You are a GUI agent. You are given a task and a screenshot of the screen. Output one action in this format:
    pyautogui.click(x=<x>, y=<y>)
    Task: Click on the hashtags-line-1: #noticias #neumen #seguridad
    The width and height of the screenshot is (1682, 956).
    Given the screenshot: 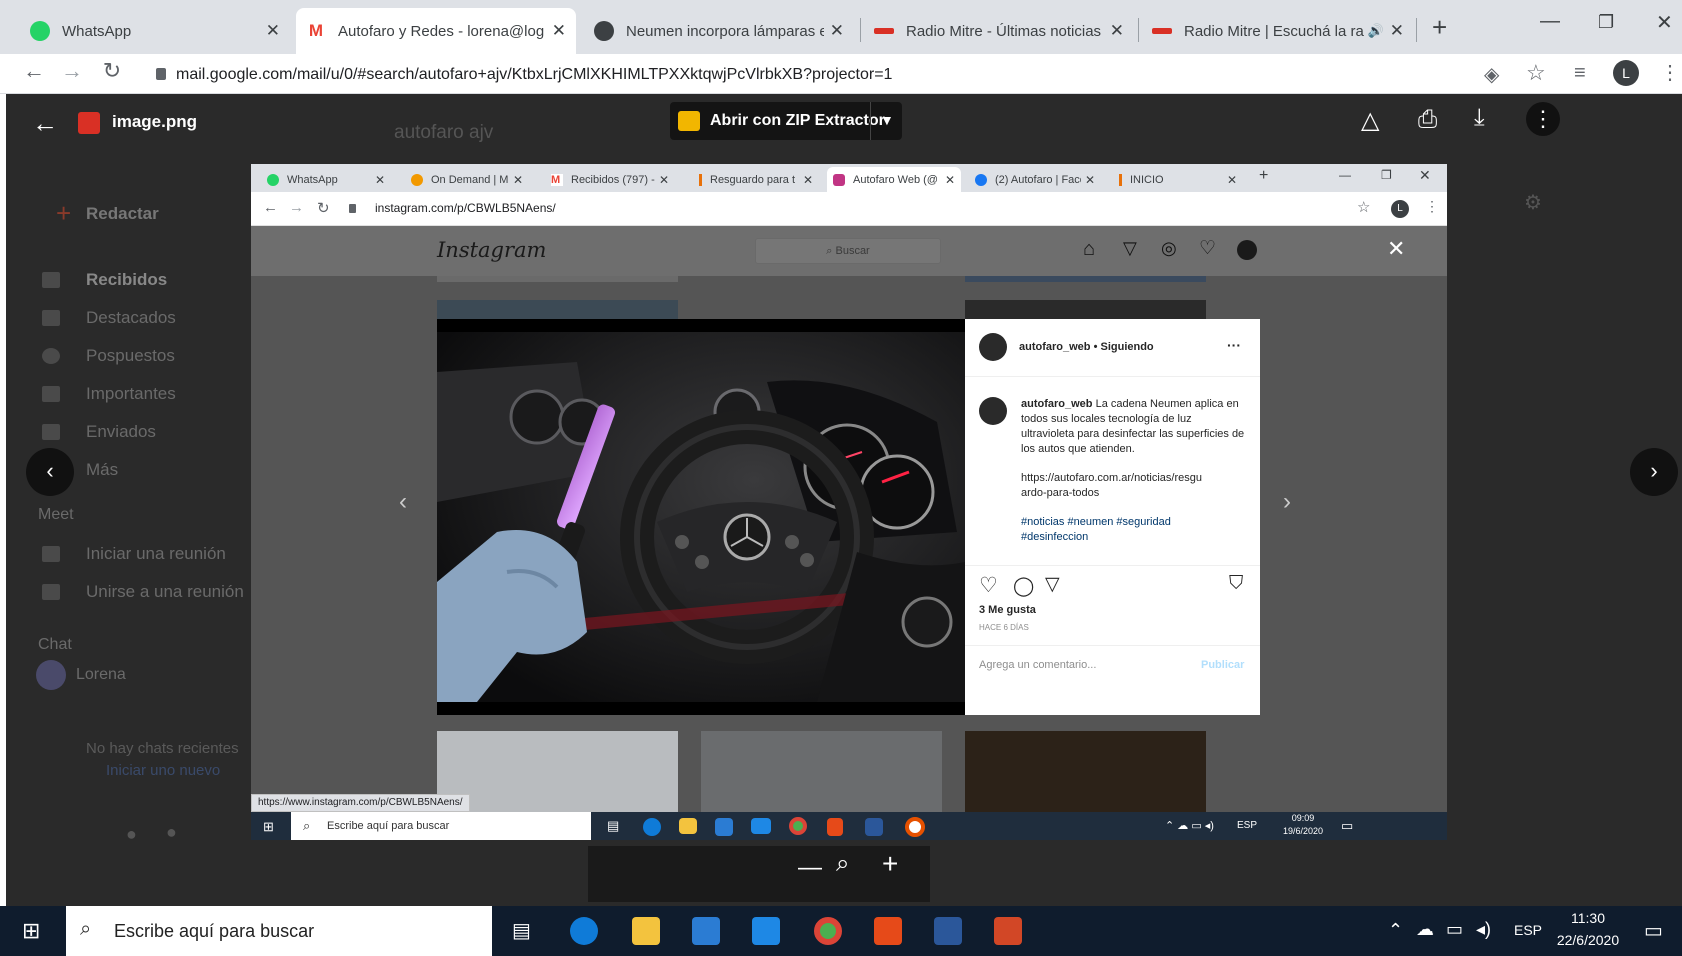 What is the action you would take?
    pyautogui.click(x=1096, y=522)
    